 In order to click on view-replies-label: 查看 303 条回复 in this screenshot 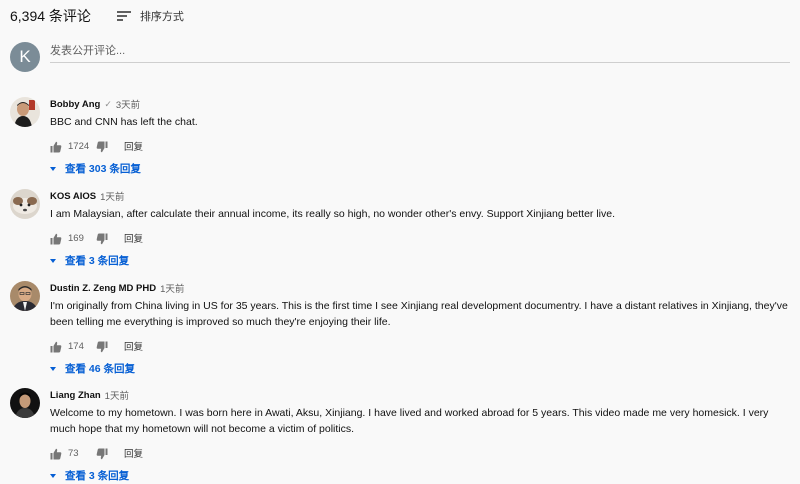, I will do `click(103, 169)`.